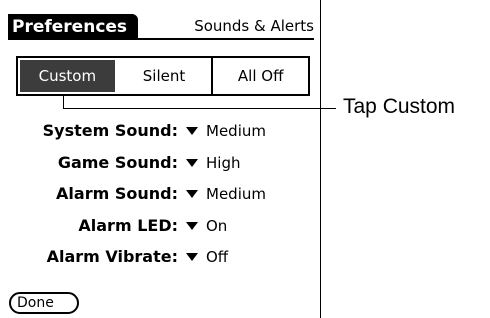 The image size is (490, 318). Describe the element at coordinates (217, 225) in the screenshot. I see `alarm-led-value: On` at that location.